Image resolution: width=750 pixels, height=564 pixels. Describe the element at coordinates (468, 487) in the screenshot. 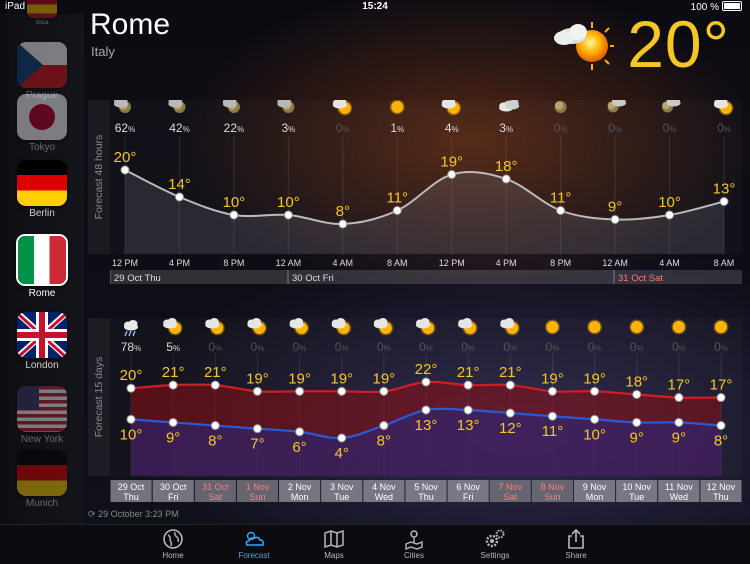

I see `day-date: 6 Nov` at that location.